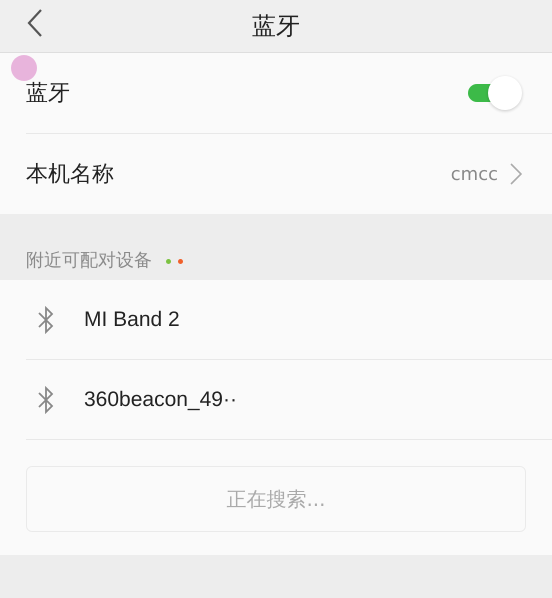 The height and width of the screenshot is (598, 552). Describe the element at coordinates (276, 26) in the screenshot. I see `screen-title: 蓝牙` at that location.